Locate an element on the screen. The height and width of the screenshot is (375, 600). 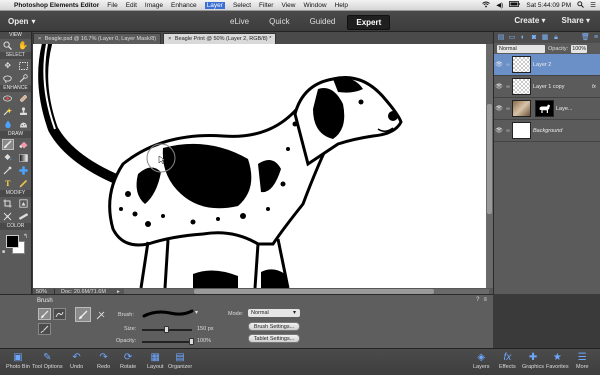
layout-button: ▦ Layout is located at coordinates (155, 360).